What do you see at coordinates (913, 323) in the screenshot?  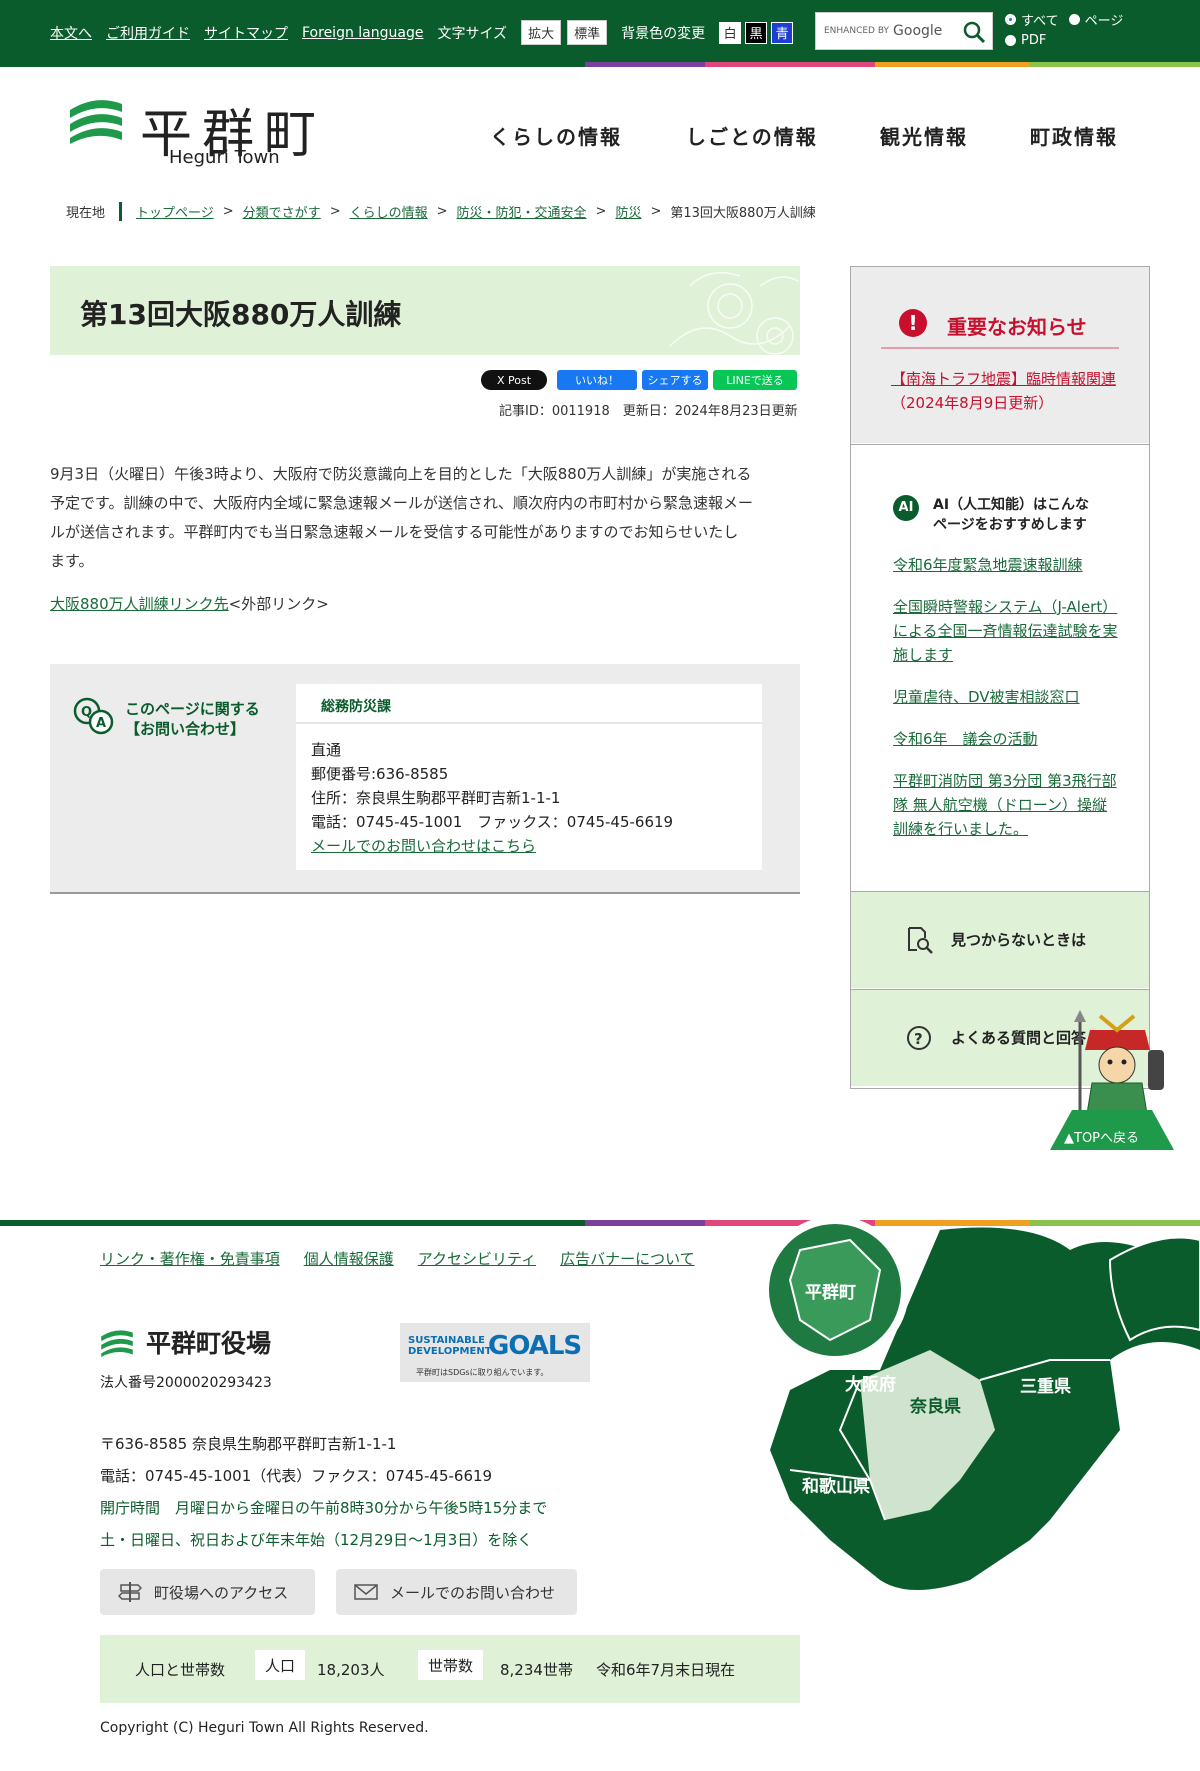 I see `exclamation-icon: !` at bounding box center [913, 323].